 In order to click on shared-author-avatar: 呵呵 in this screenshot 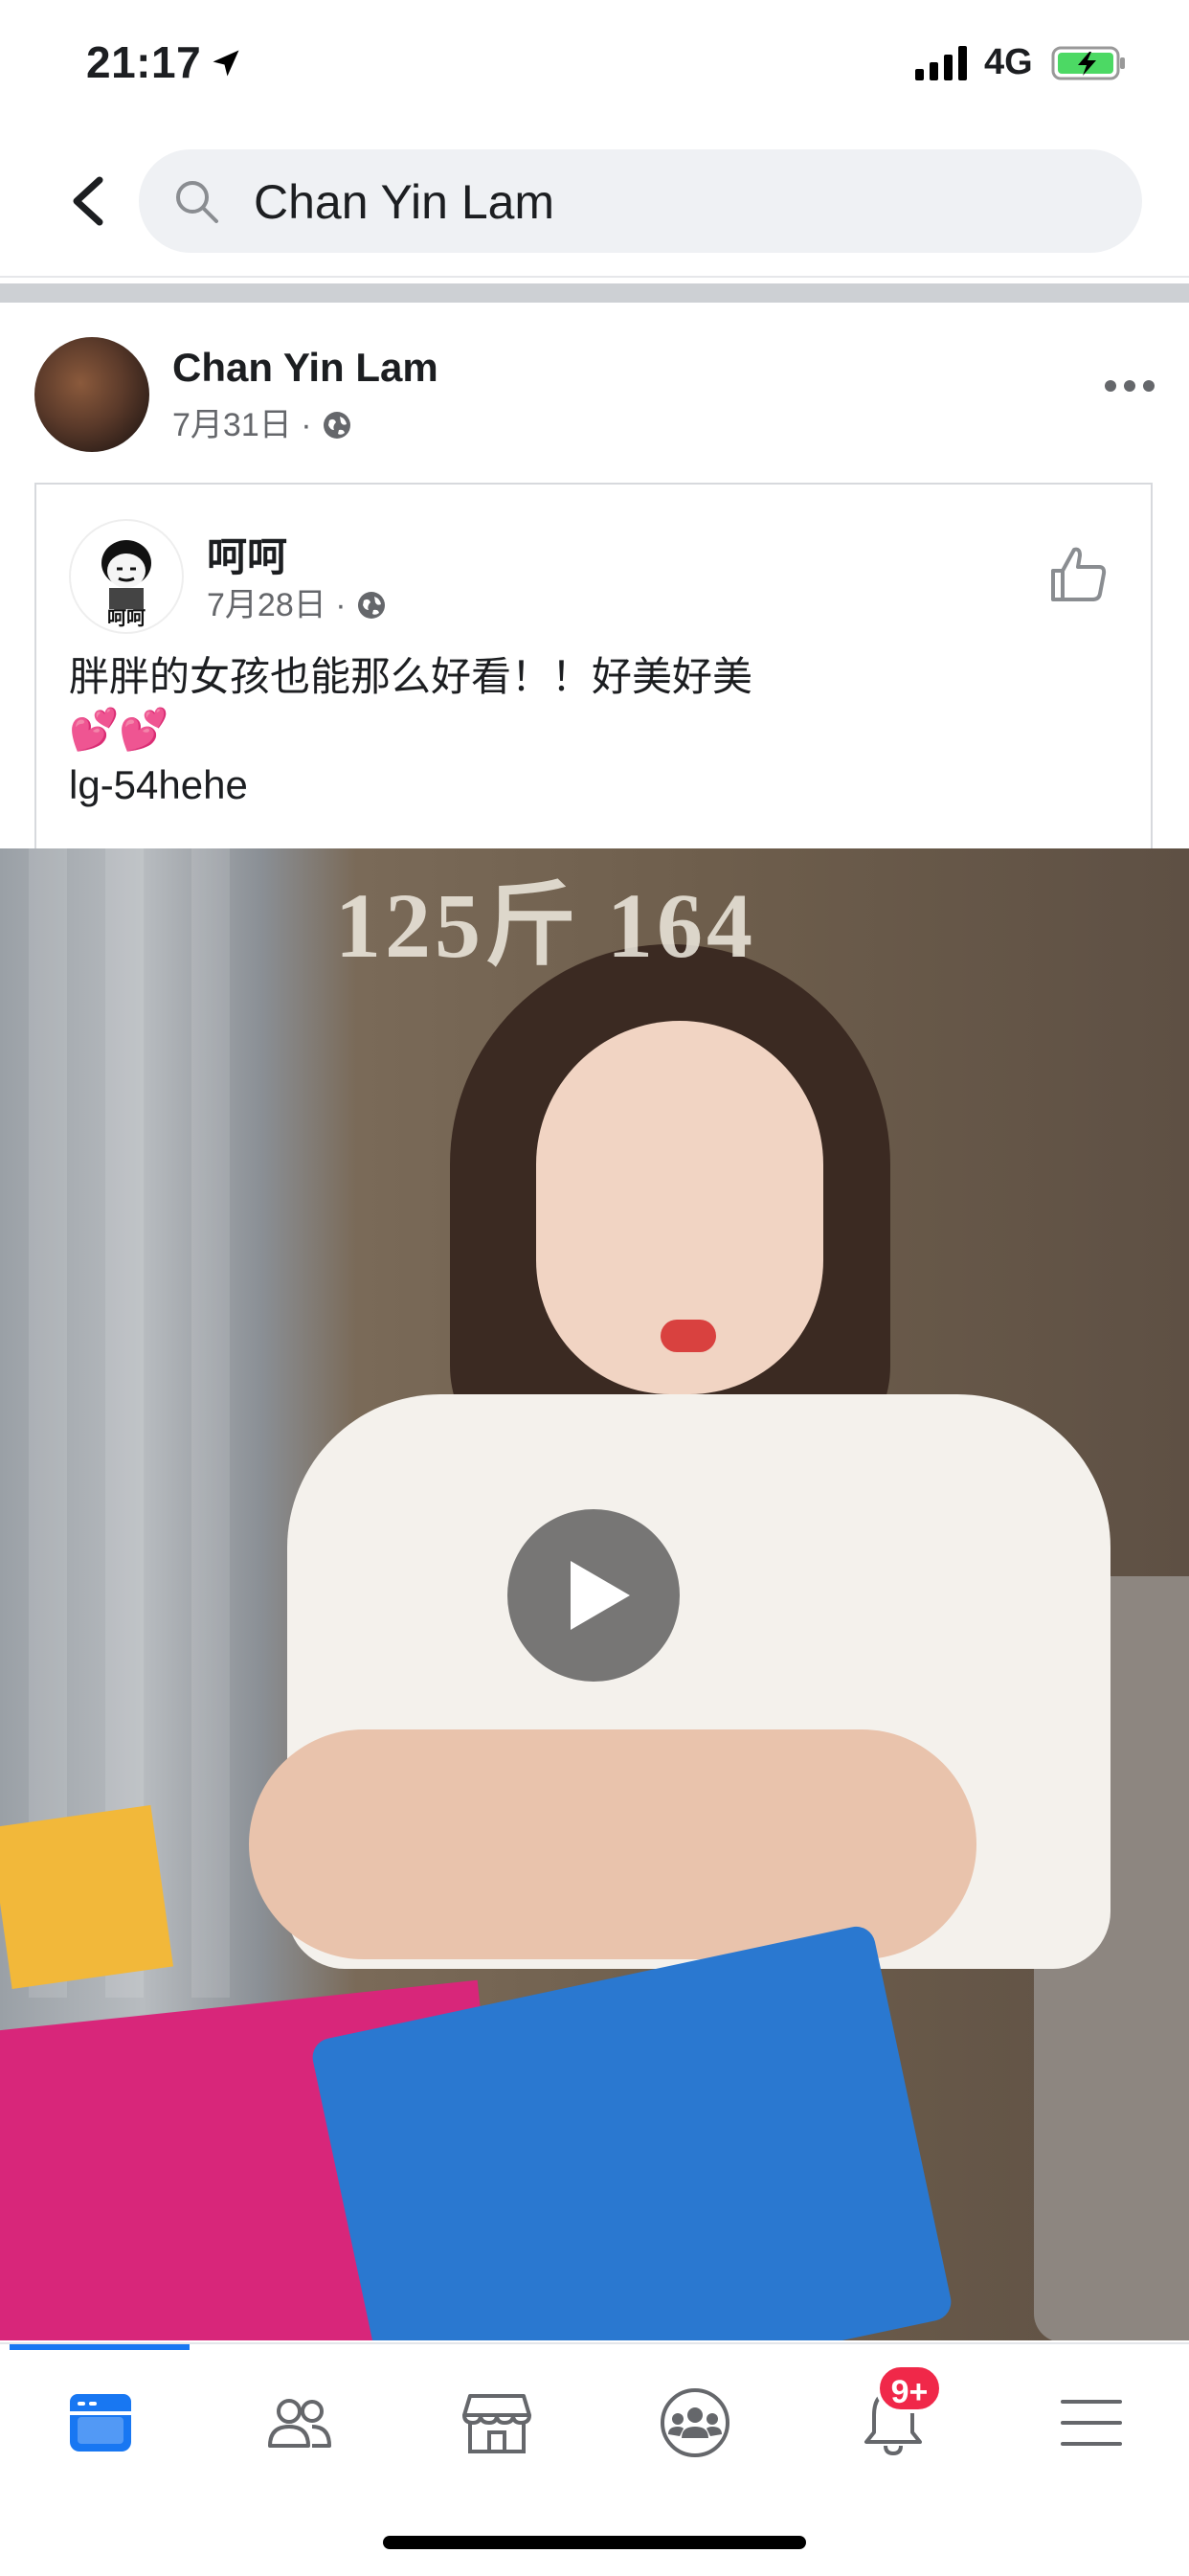, I will do `click(126, 576)`.